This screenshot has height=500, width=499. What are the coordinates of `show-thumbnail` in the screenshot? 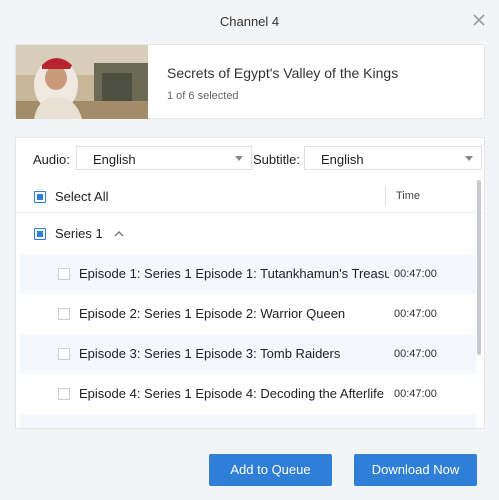 It's located at (82, 82).